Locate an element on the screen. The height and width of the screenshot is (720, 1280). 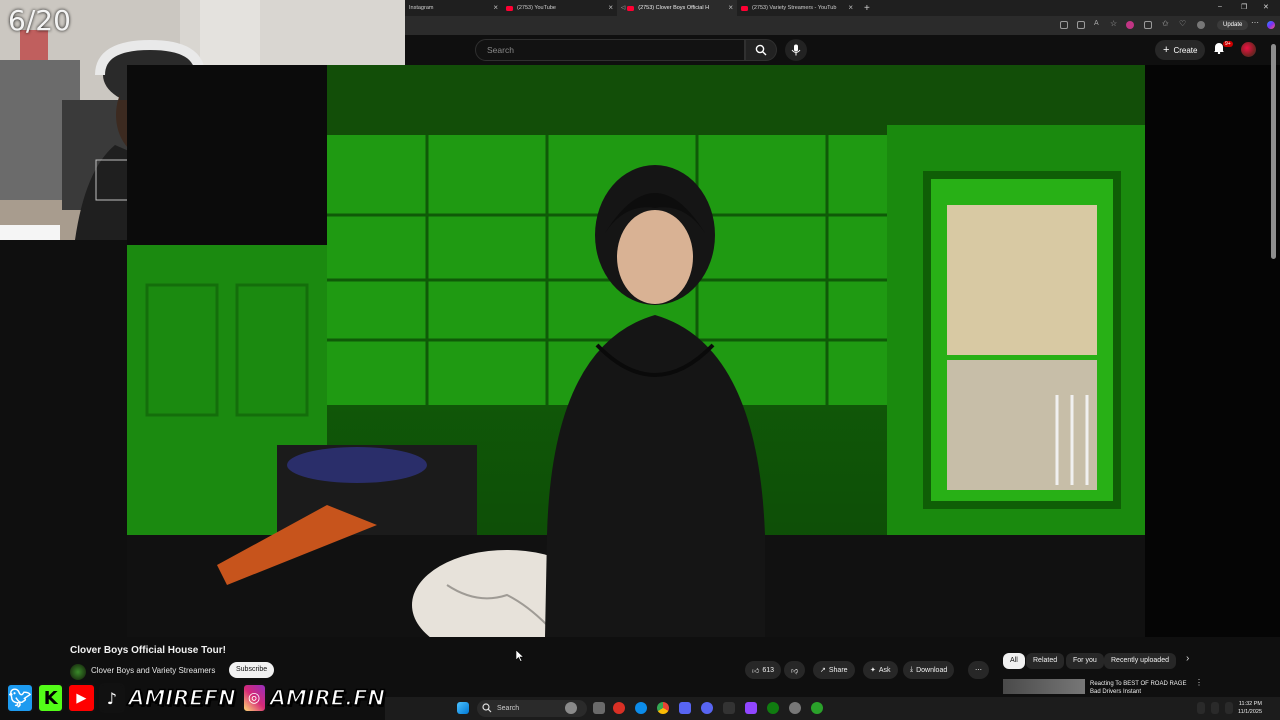
taskbar-search-icon is located at coordinates (487, 708).